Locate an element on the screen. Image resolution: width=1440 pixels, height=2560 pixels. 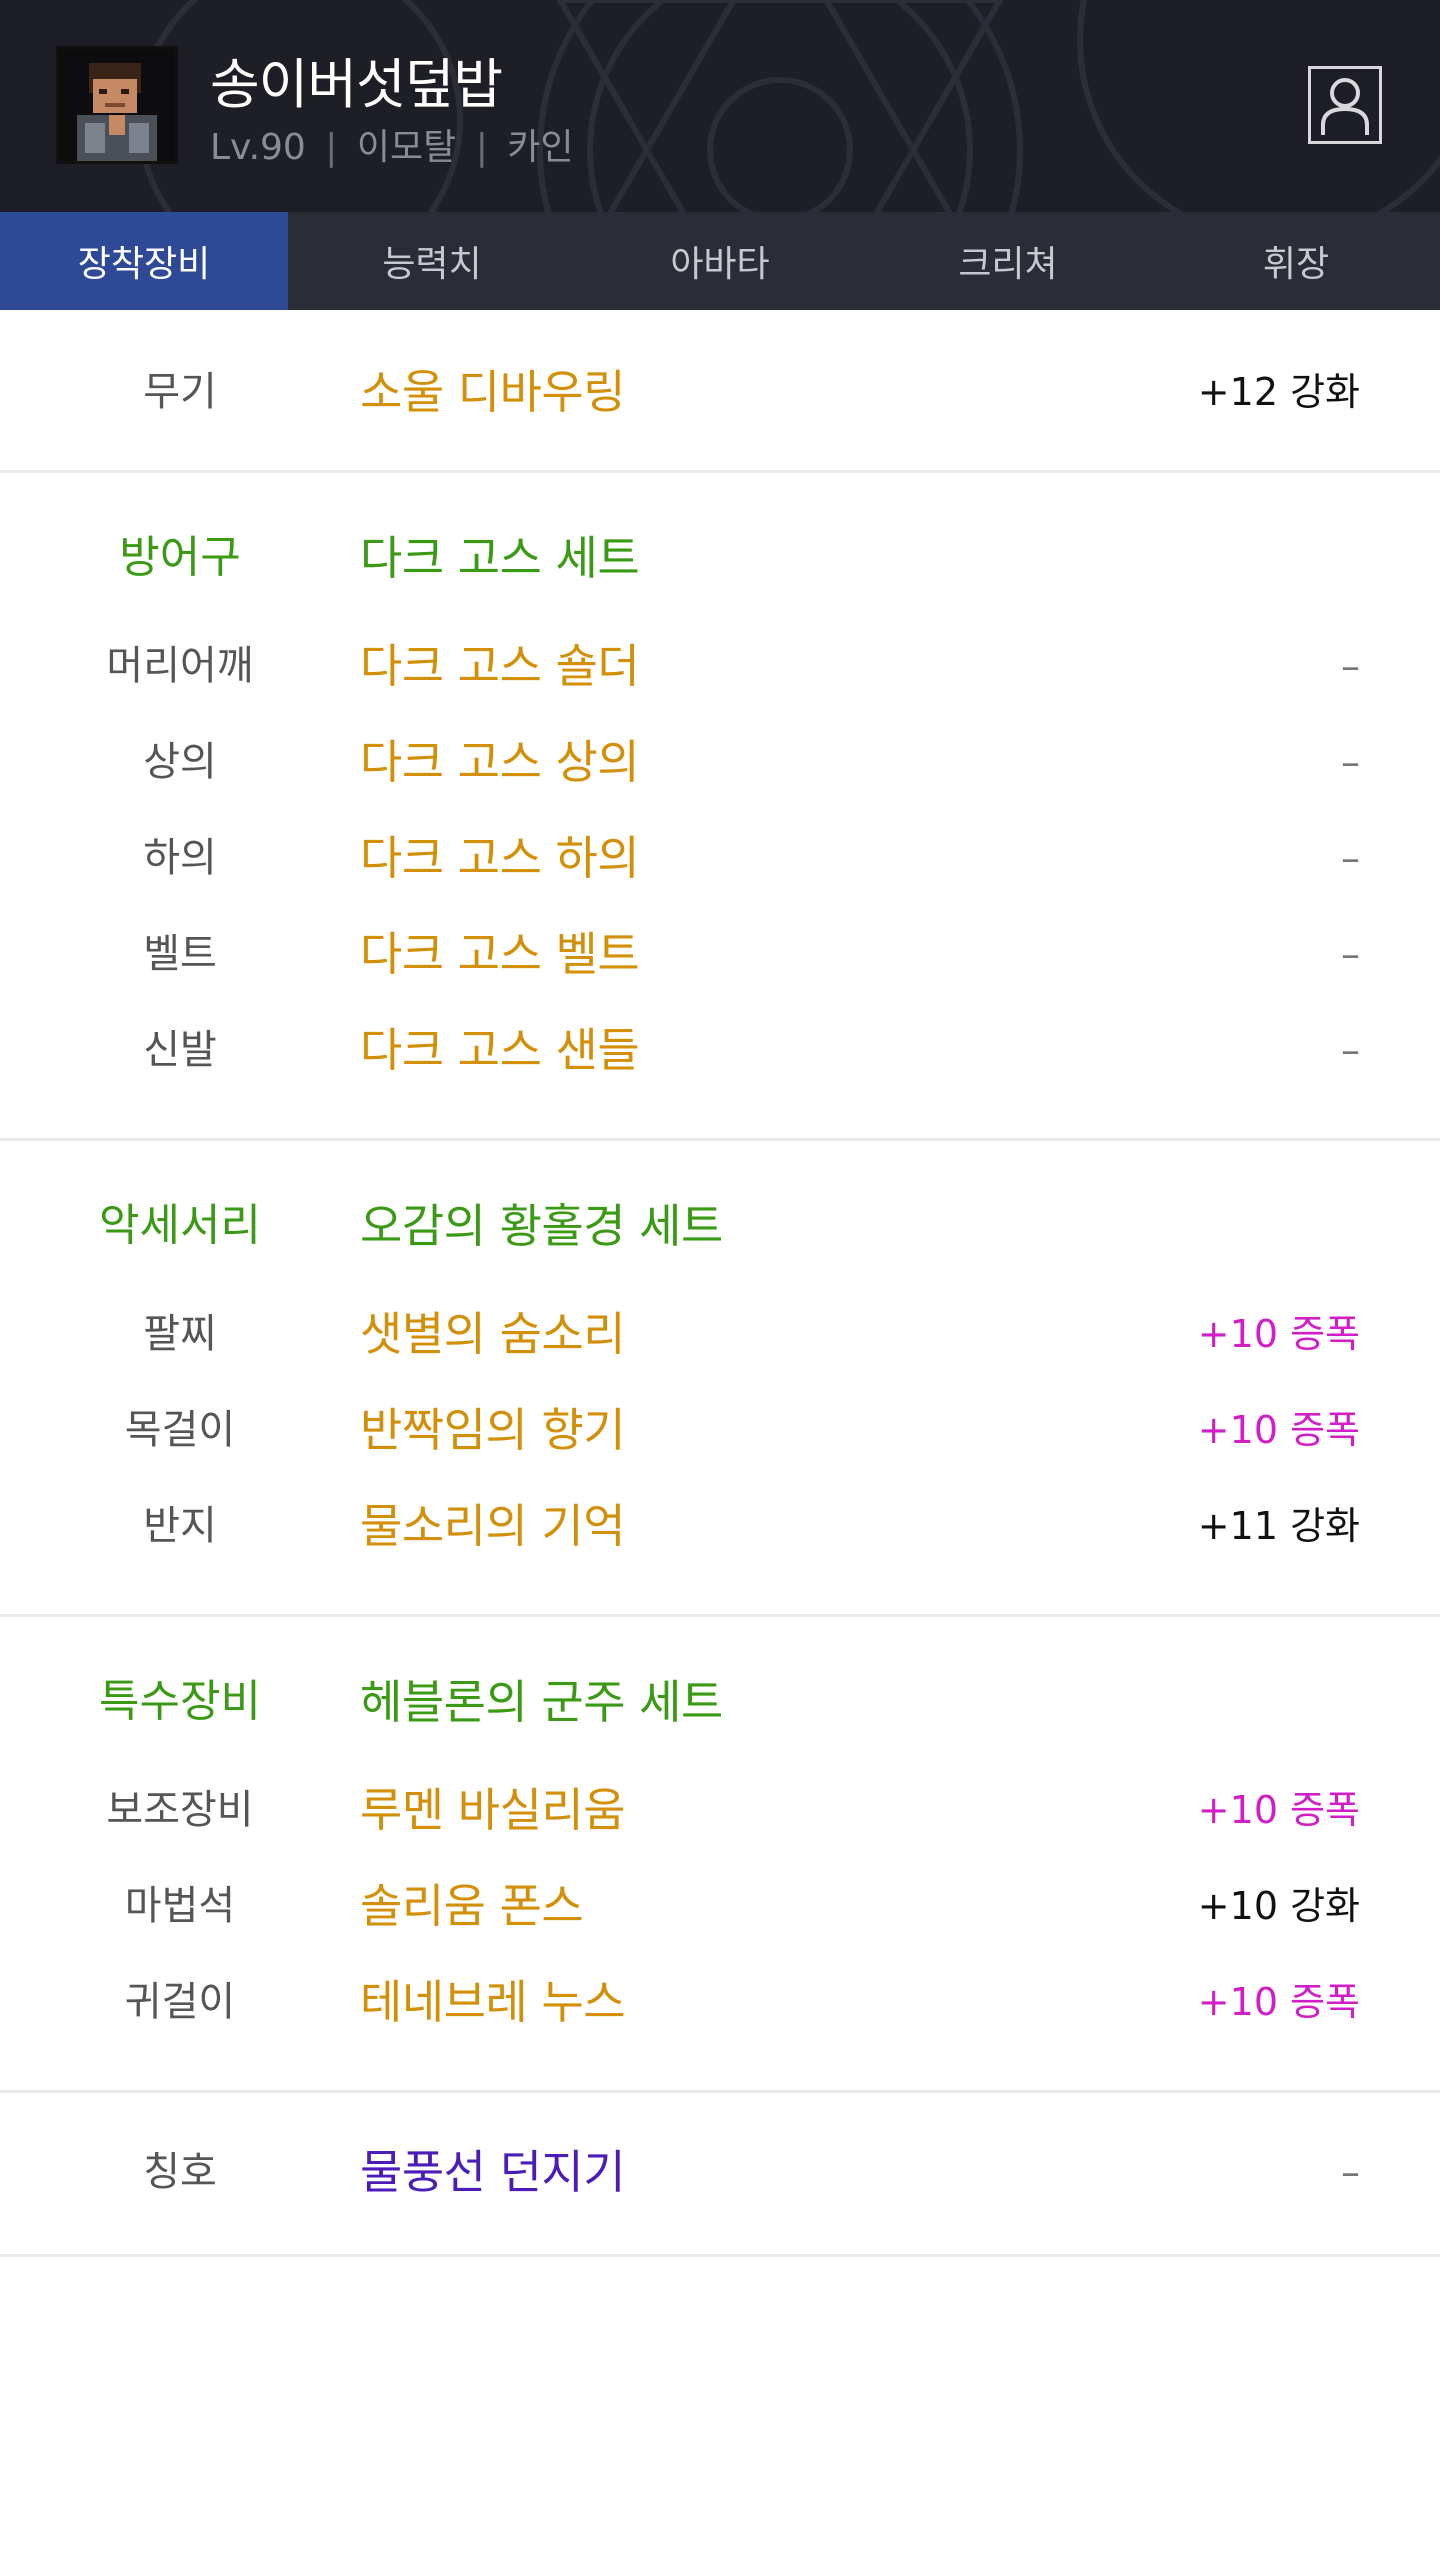
slot-label: 머리어깨 is located at coordinates (180, 666).